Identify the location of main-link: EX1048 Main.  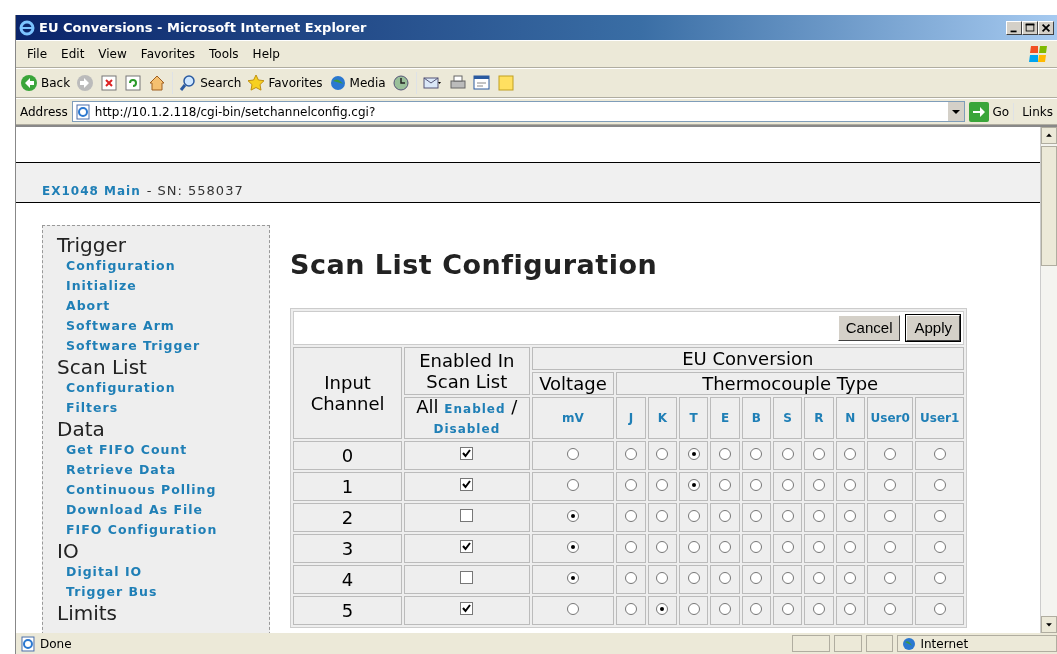
(91, 191).